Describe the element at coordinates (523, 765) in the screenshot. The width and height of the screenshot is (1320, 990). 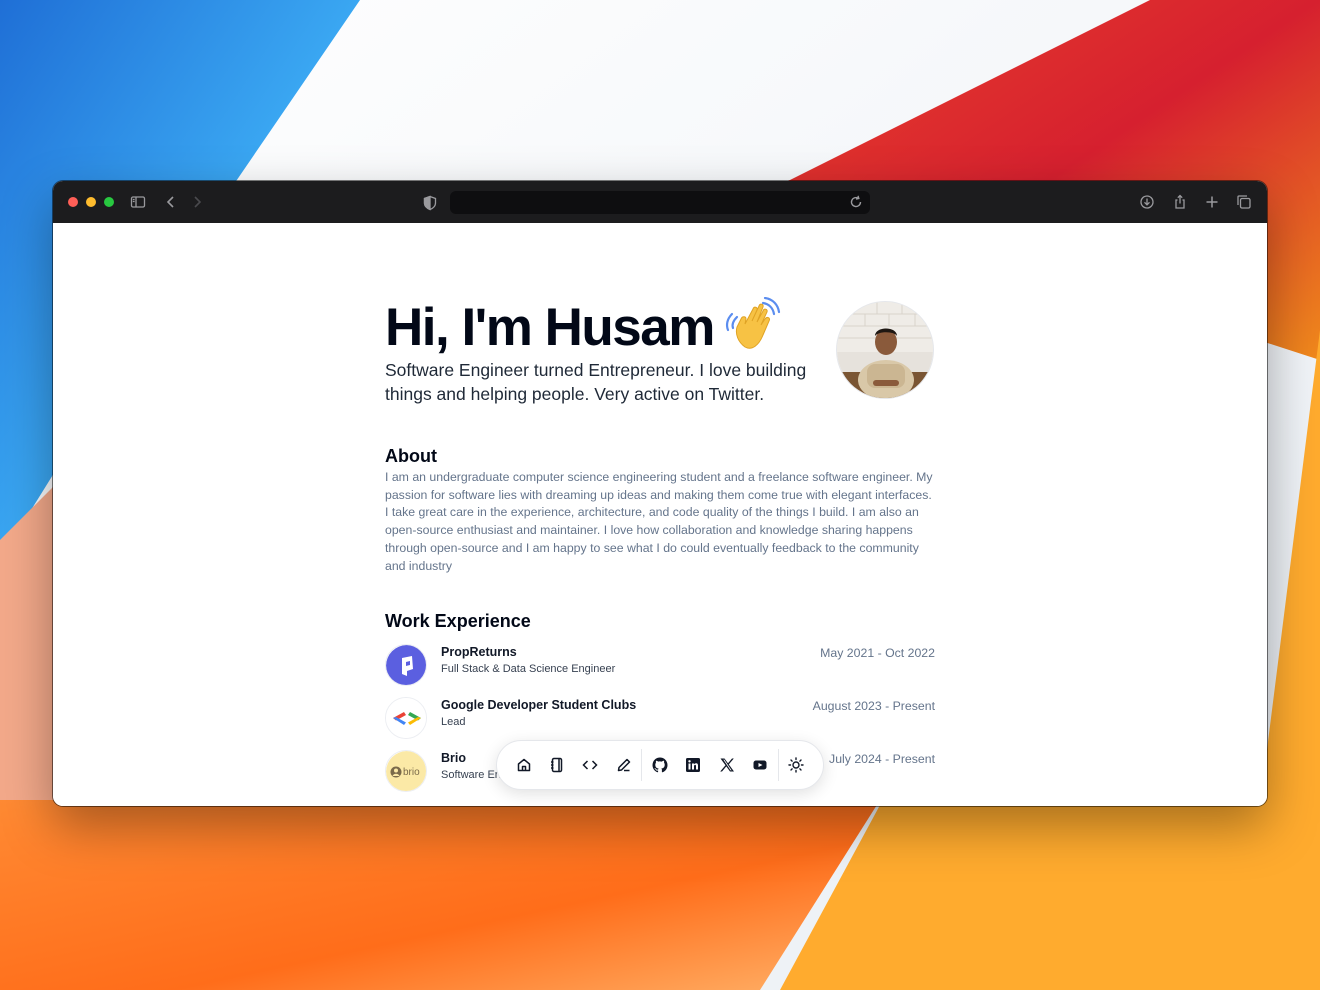
I see `home-icon` at that location.